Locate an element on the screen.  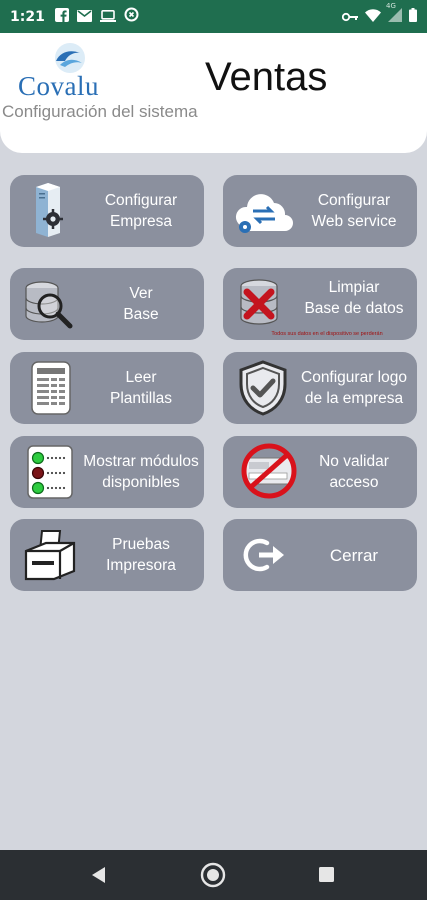
covalu-logo: Covalu is located at coordinates (73, 71).